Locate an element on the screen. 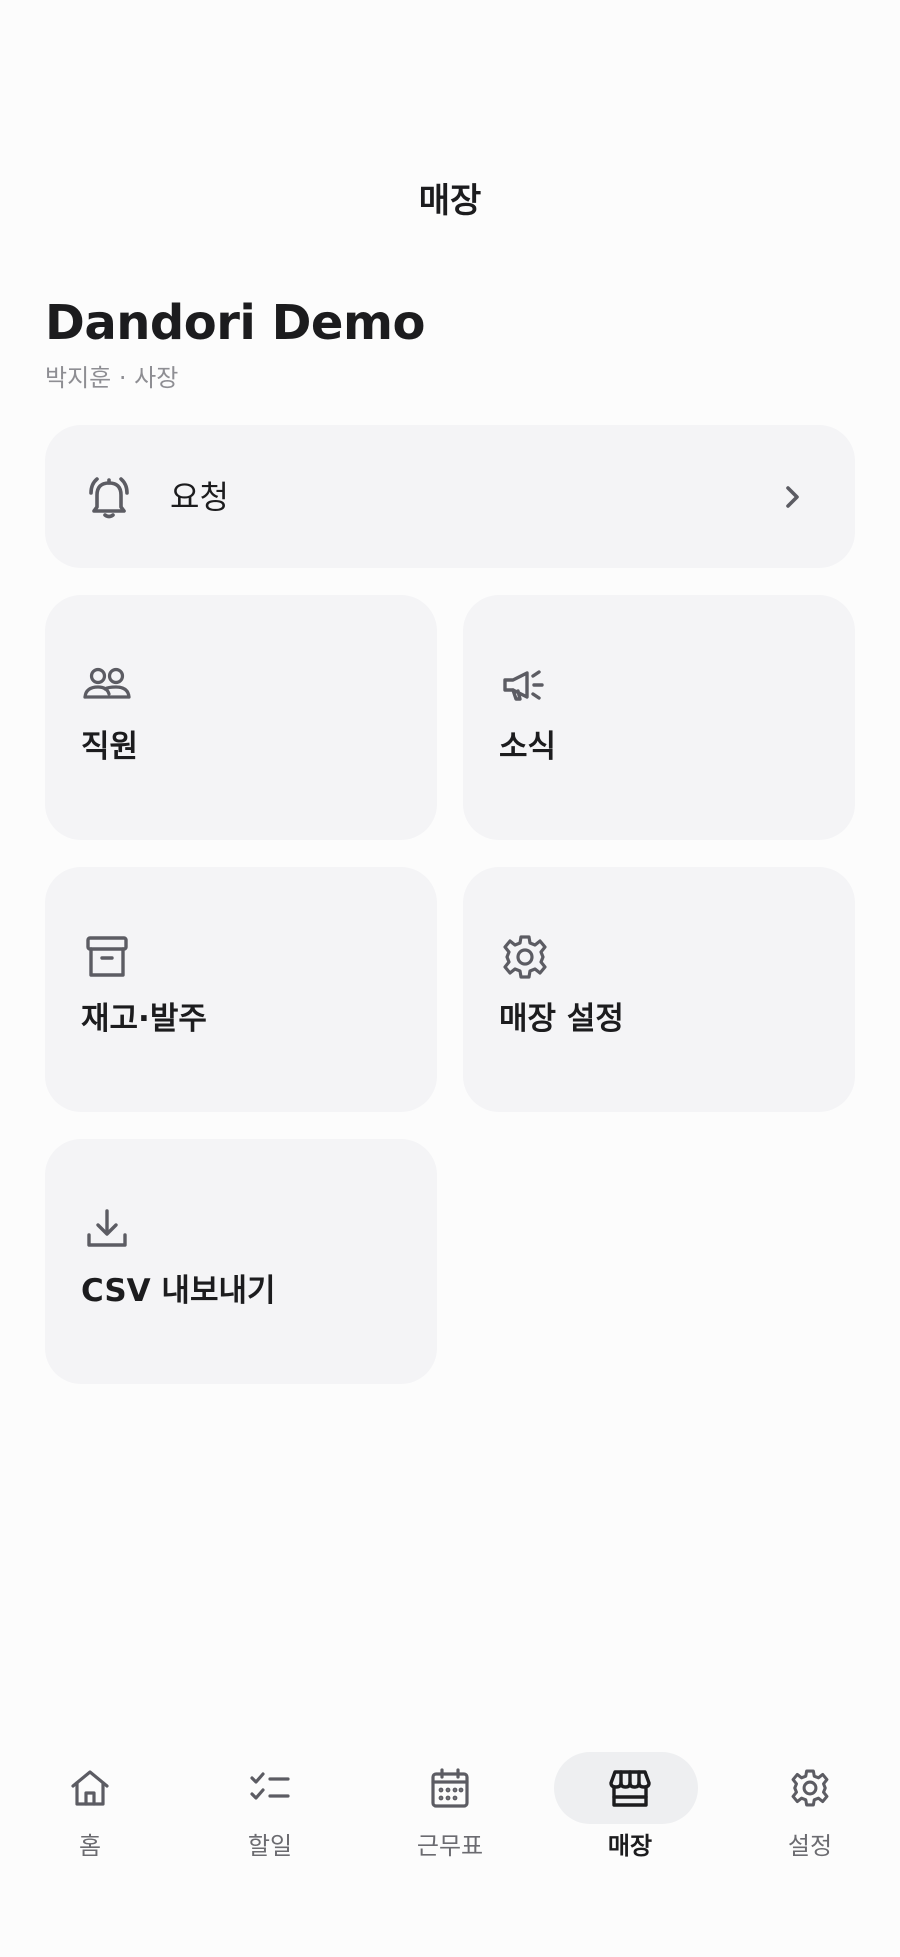  tab-settings: 설정 is located at coordinates (810, 1800).